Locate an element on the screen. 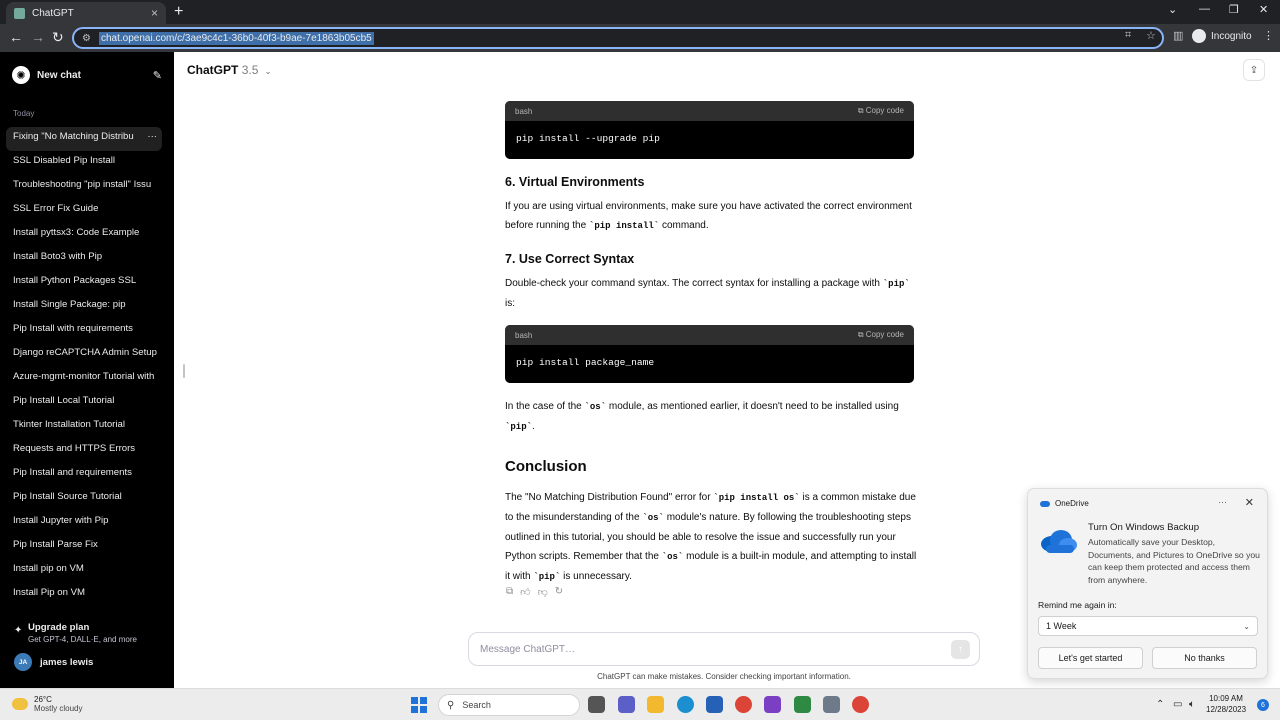 The width and height of the screenshot is (1280, 720). minimize-icon: — is located at coordinates (1204, 9).